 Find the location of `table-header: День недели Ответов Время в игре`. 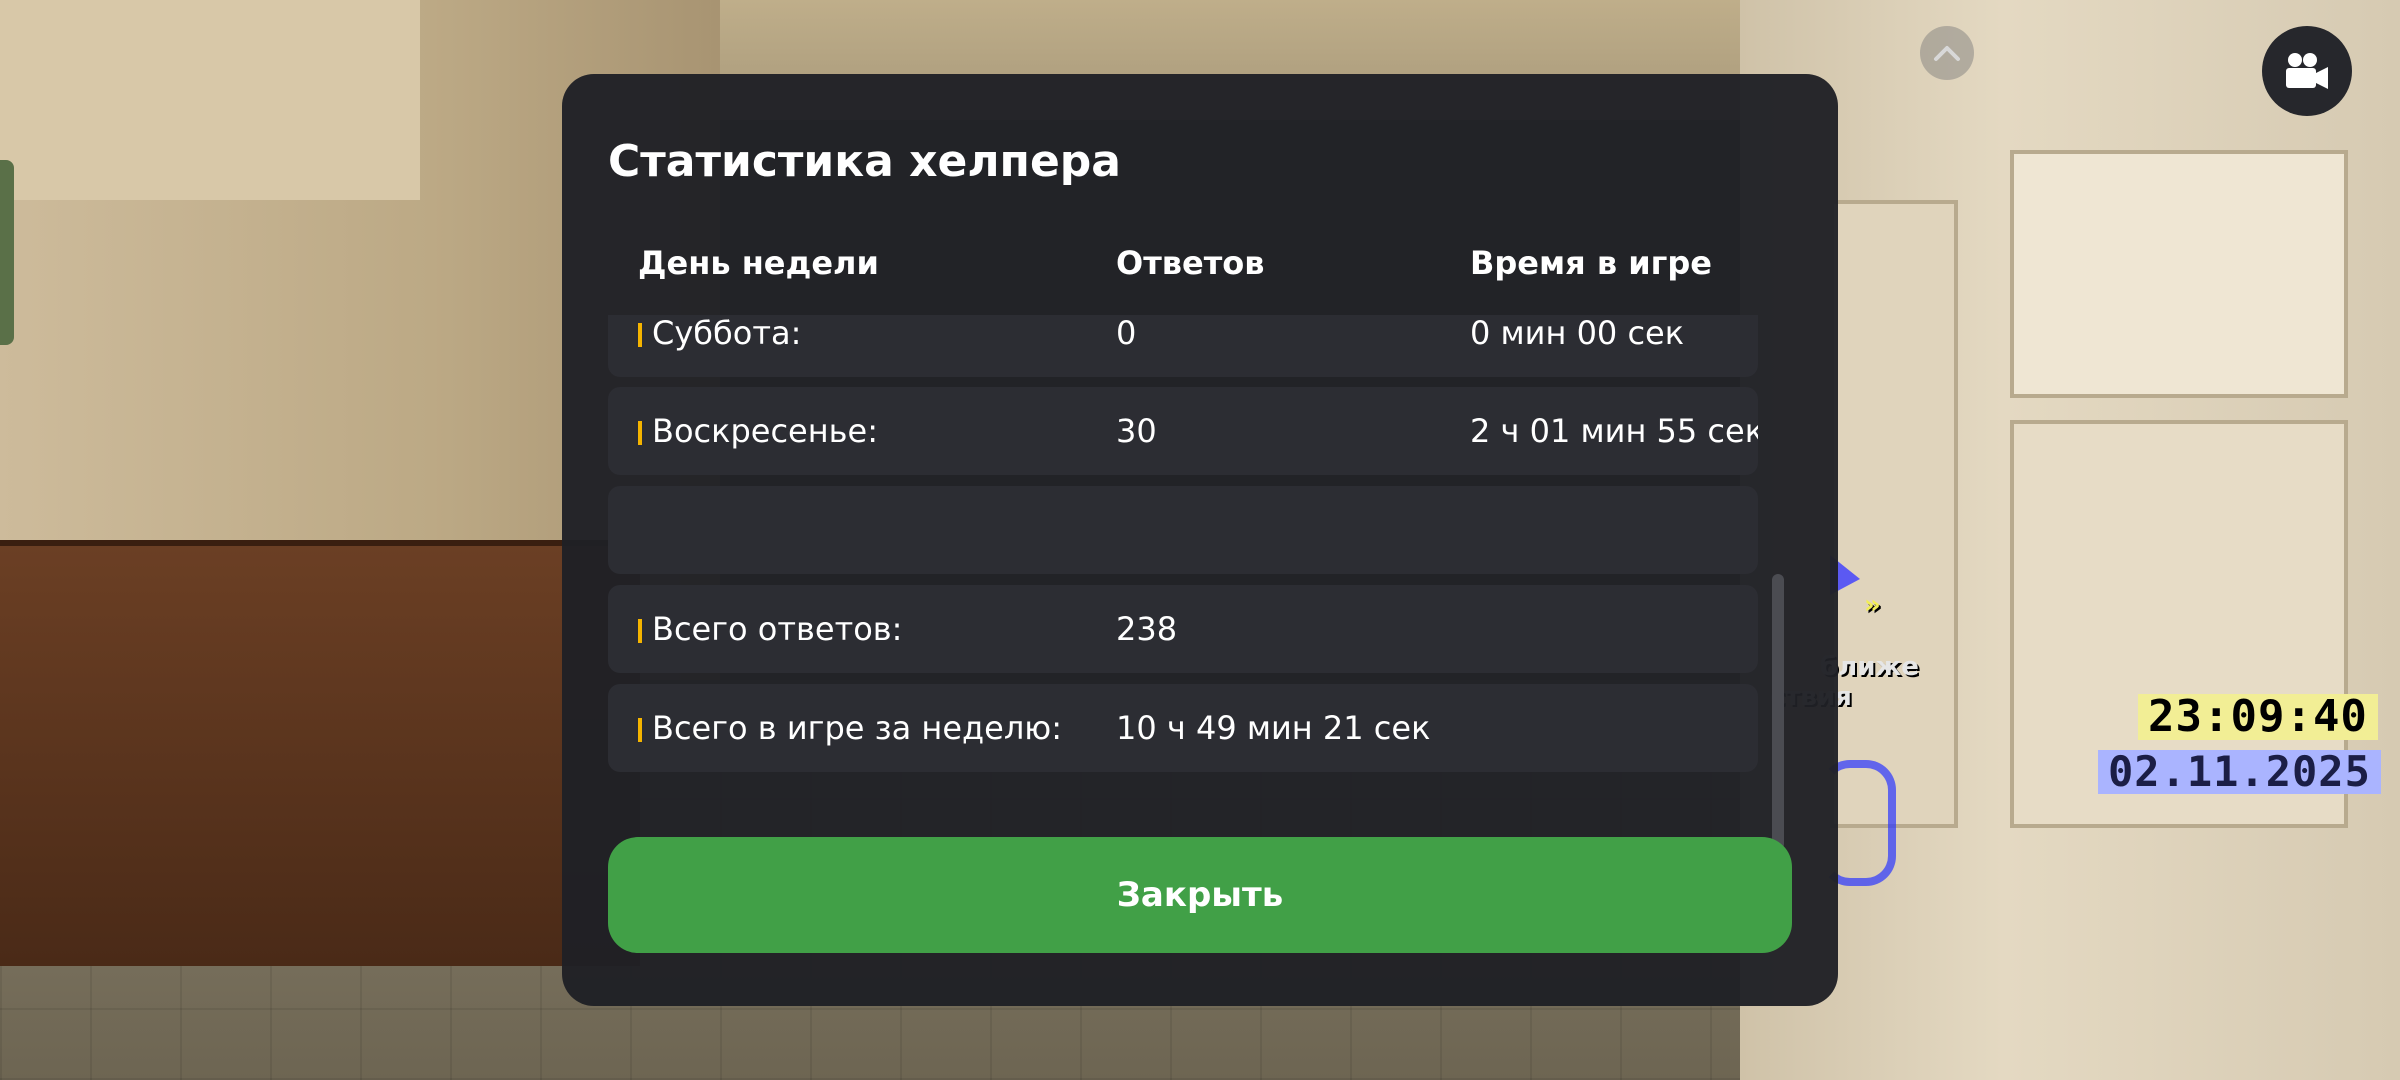

table-header: День недели Ответов Время в игре is located at coordinates (1183, 269).